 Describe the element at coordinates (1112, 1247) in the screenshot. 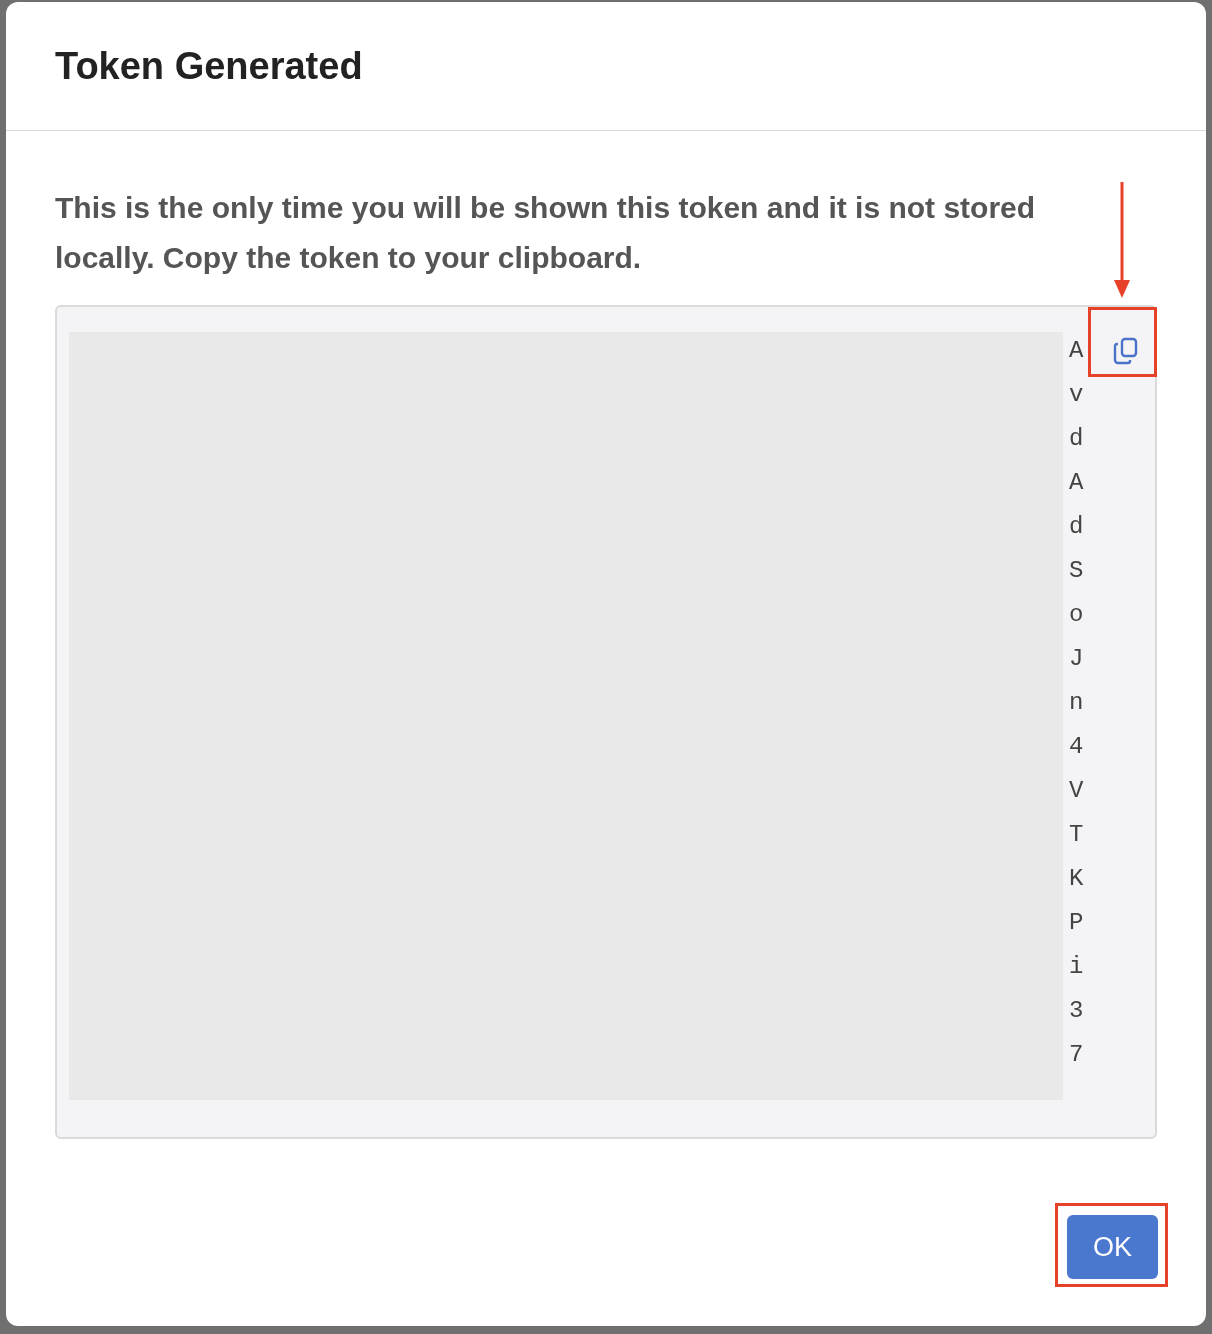

I see `ok-button: OK` at that location.